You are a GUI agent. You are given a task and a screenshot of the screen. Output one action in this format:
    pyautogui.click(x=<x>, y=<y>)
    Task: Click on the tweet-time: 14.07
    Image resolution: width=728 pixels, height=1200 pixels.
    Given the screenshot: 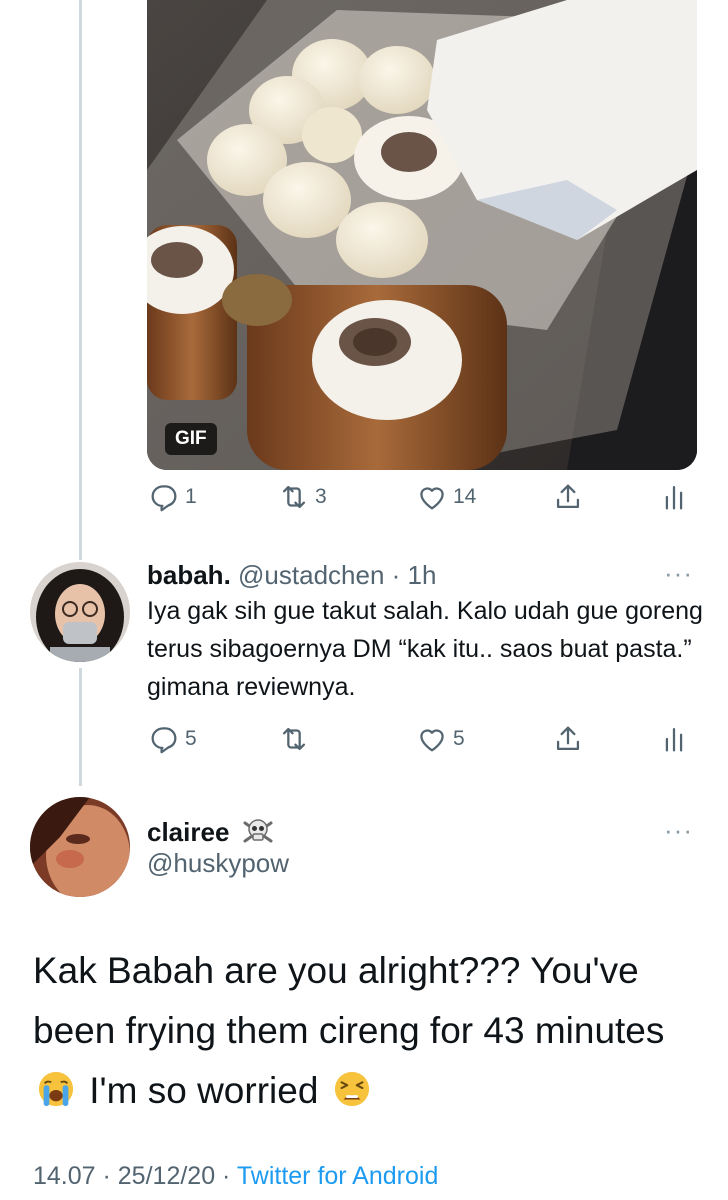 What is the action you would take?
    pyautogui.click(x=64, y=1176)
    